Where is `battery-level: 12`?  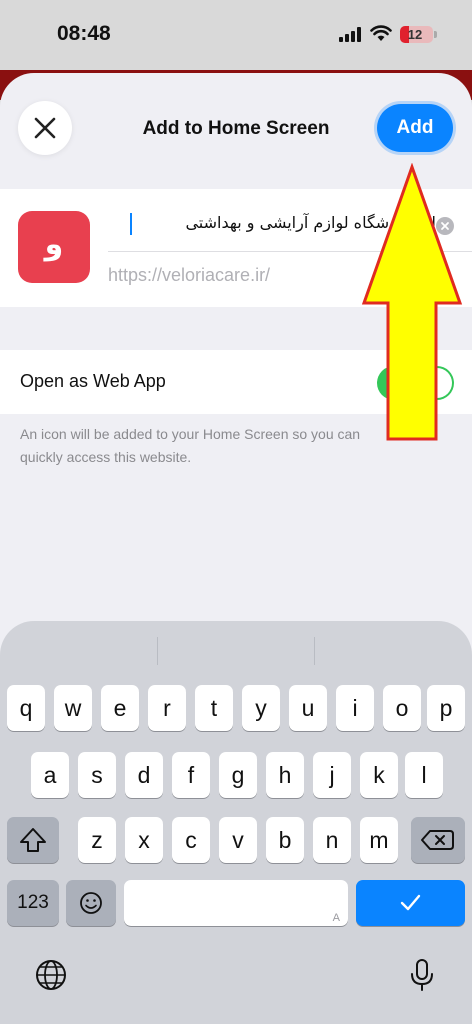 battery-level: 12 is located at coordinates (415, 34).